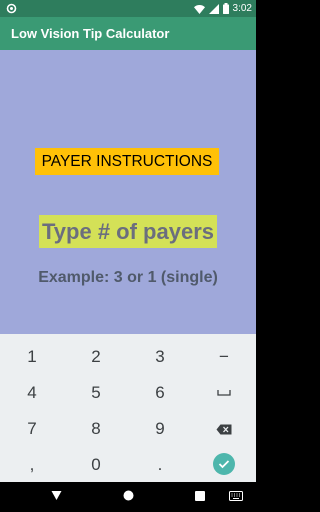 The width and height of the screenshot is (320, 512). Describe the element at coordinates (90, 33) in the screenshot. I see `app-title: Low Vision Tip Calculator` at that location.